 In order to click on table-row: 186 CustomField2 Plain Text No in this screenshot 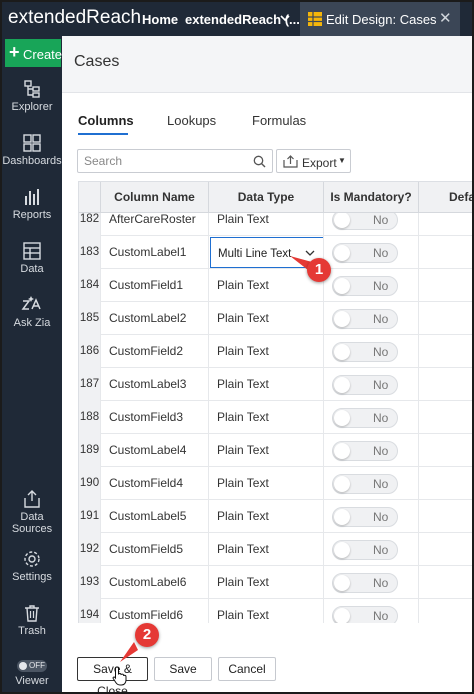, I will do `click(275, 351)`.